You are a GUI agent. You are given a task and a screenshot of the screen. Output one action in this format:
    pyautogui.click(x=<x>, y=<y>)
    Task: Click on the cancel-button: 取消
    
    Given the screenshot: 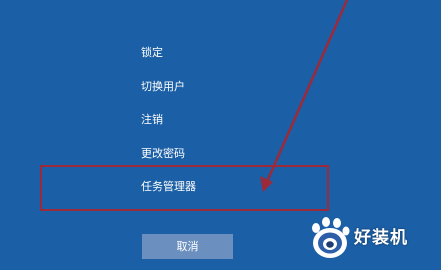 What is the action you would take?
    pyautogui.click(x=187, y=246)
    